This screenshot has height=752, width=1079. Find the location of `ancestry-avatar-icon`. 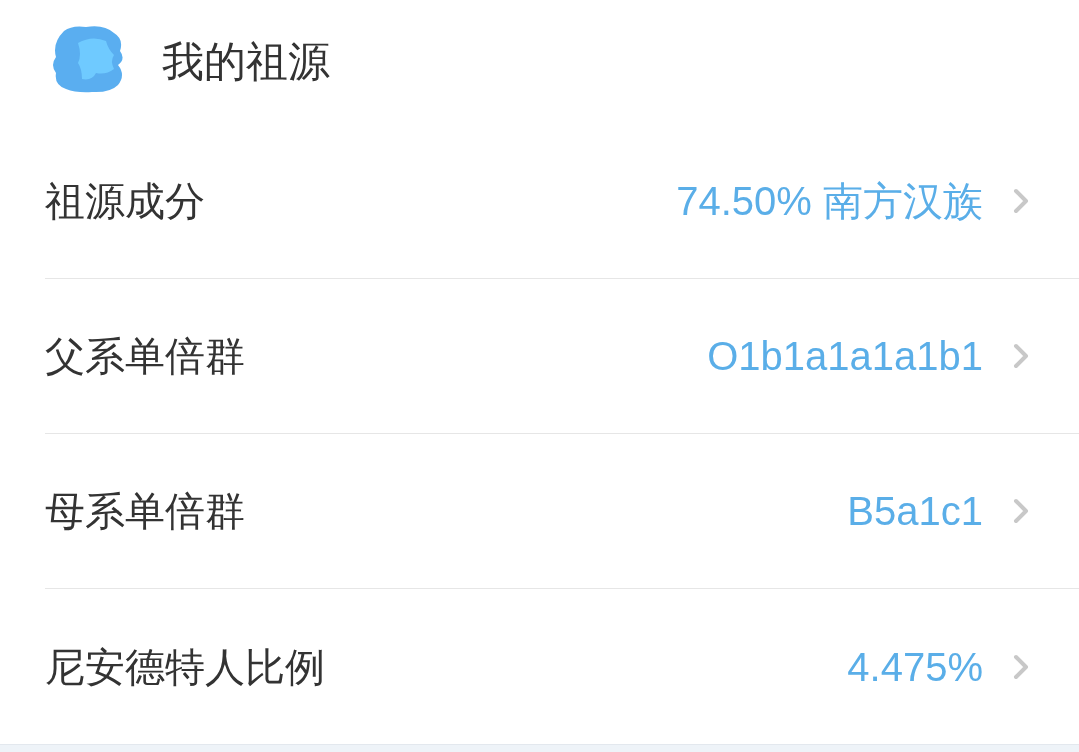

ancestry-avatar-icon is located at coordinates (89, 59).